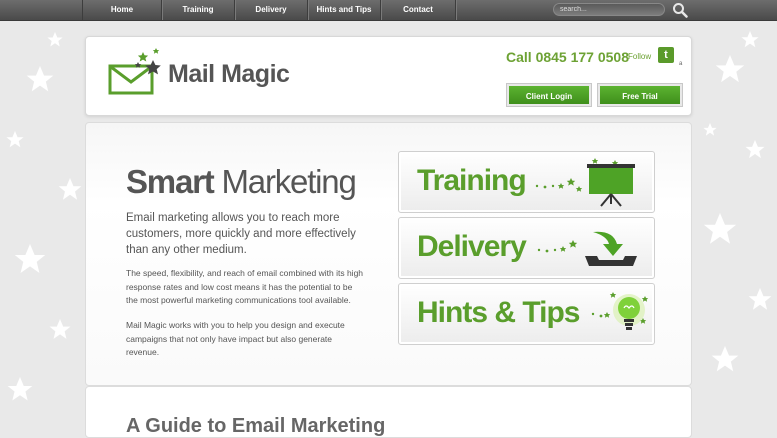 This screenshot has height=438, width=777. I want to click on page-headline: Smart Marketing, so click(241, 182).